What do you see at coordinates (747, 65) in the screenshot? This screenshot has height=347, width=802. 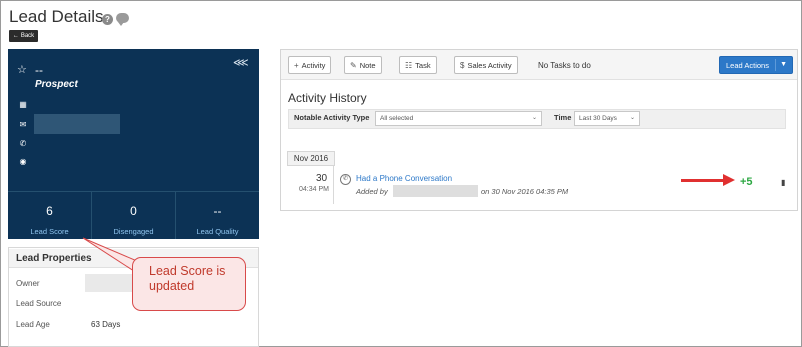 I see `lead-actions-label: Lead Actions` at bounding box center [747, 65].